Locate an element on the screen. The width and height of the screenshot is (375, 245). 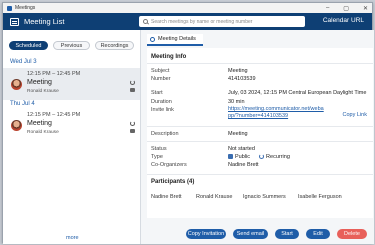
status-value: Not started is located at coordinates (241, 149).